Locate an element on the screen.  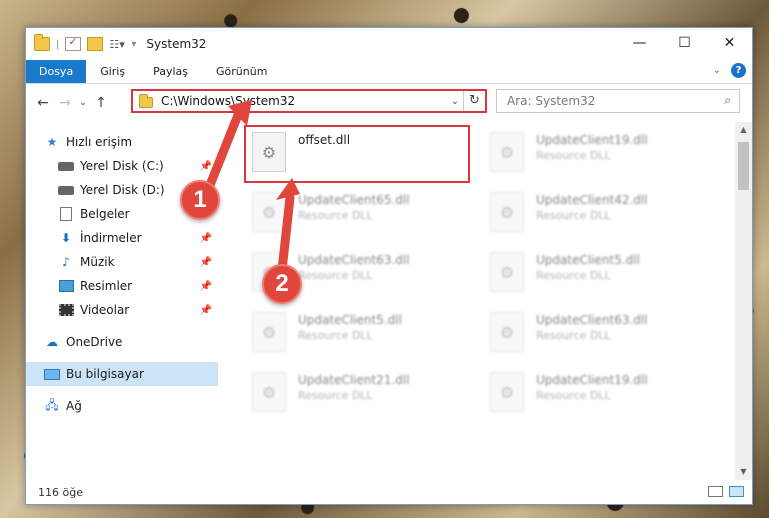
search-icon: ⌕ is located at coordinates (727, 100).